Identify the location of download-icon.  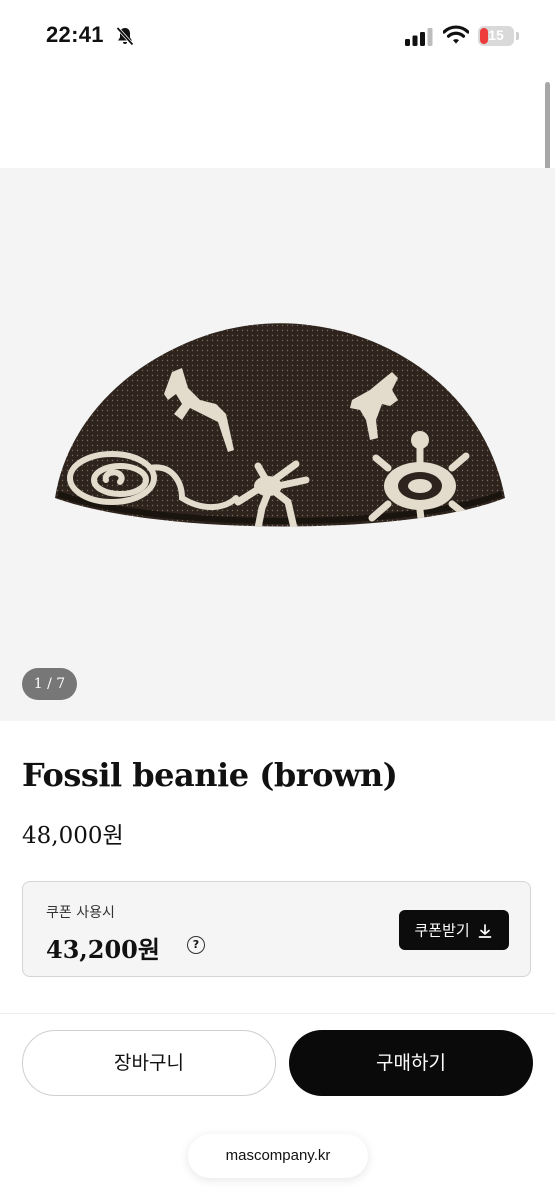
(485, 930).